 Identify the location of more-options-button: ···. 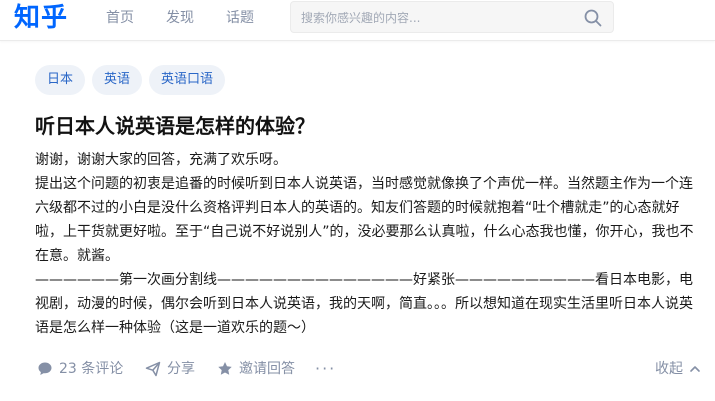
(325, 369).